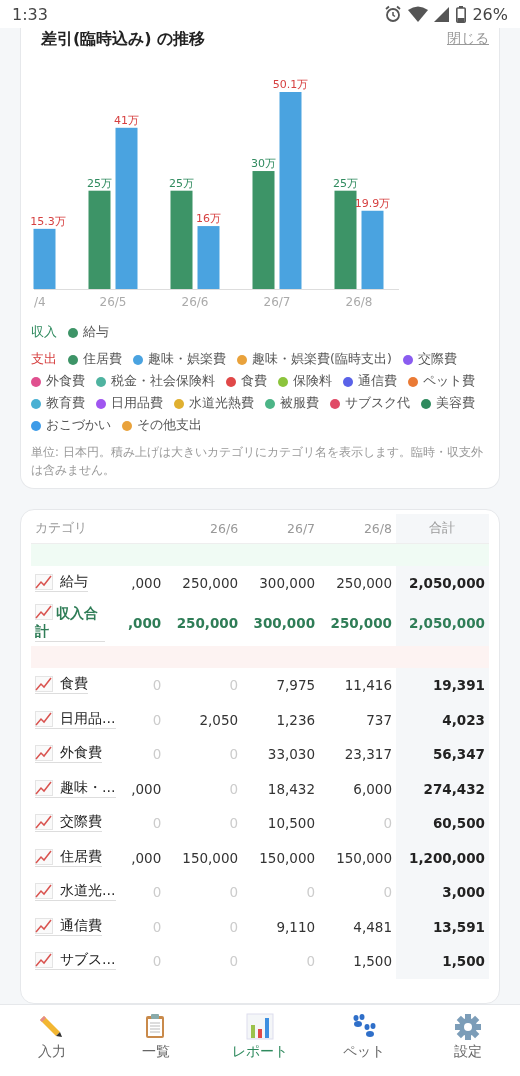 The height and width of the screenshot is (1076, 520). Describe the element at coordinates (204, 528) in the screenshot. I see `column-header: 26/6` at that location.